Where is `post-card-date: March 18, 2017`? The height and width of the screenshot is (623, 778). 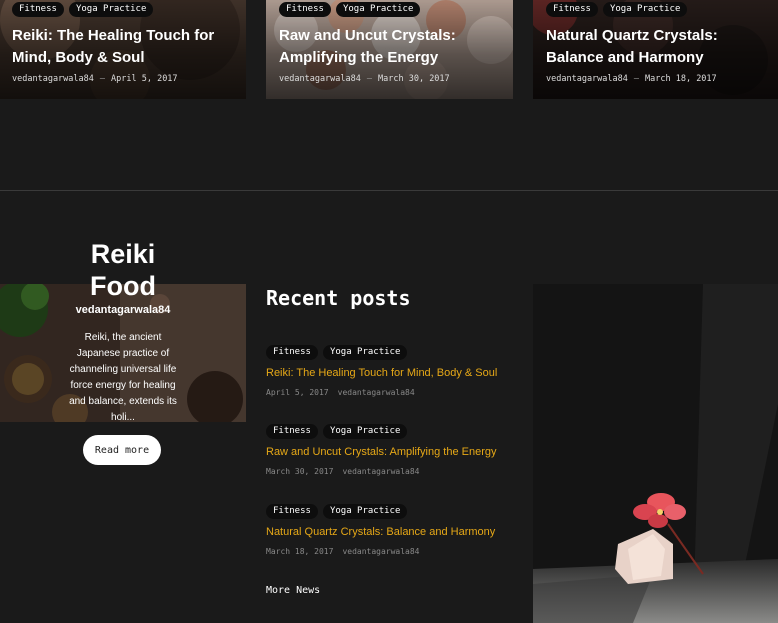 post-card-date: March 18, 2017 is located at coordinates (681, 79).